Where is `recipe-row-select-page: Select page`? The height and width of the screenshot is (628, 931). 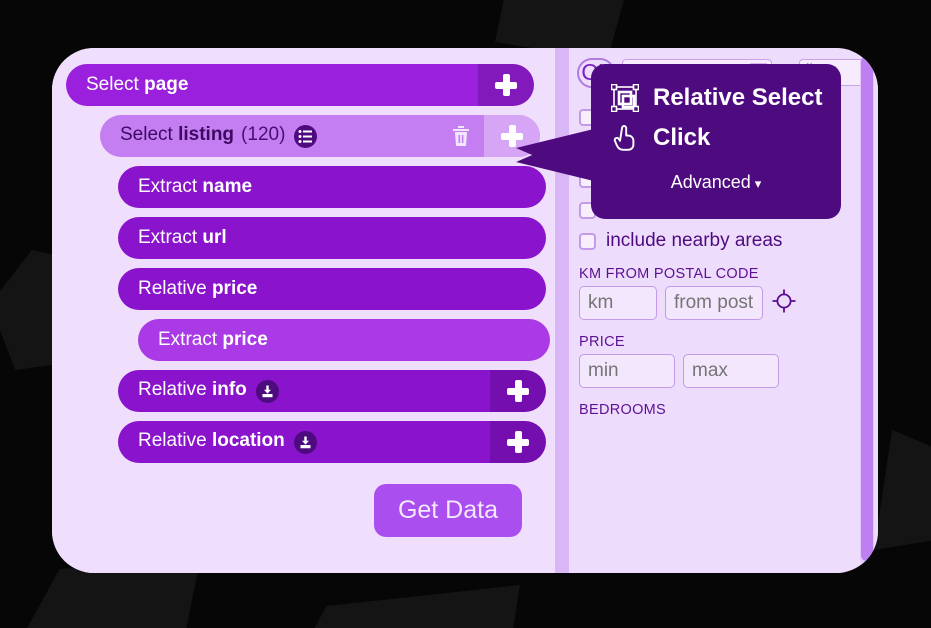 recipe-row-select-page: Select page is located at coordinates (300, 85).